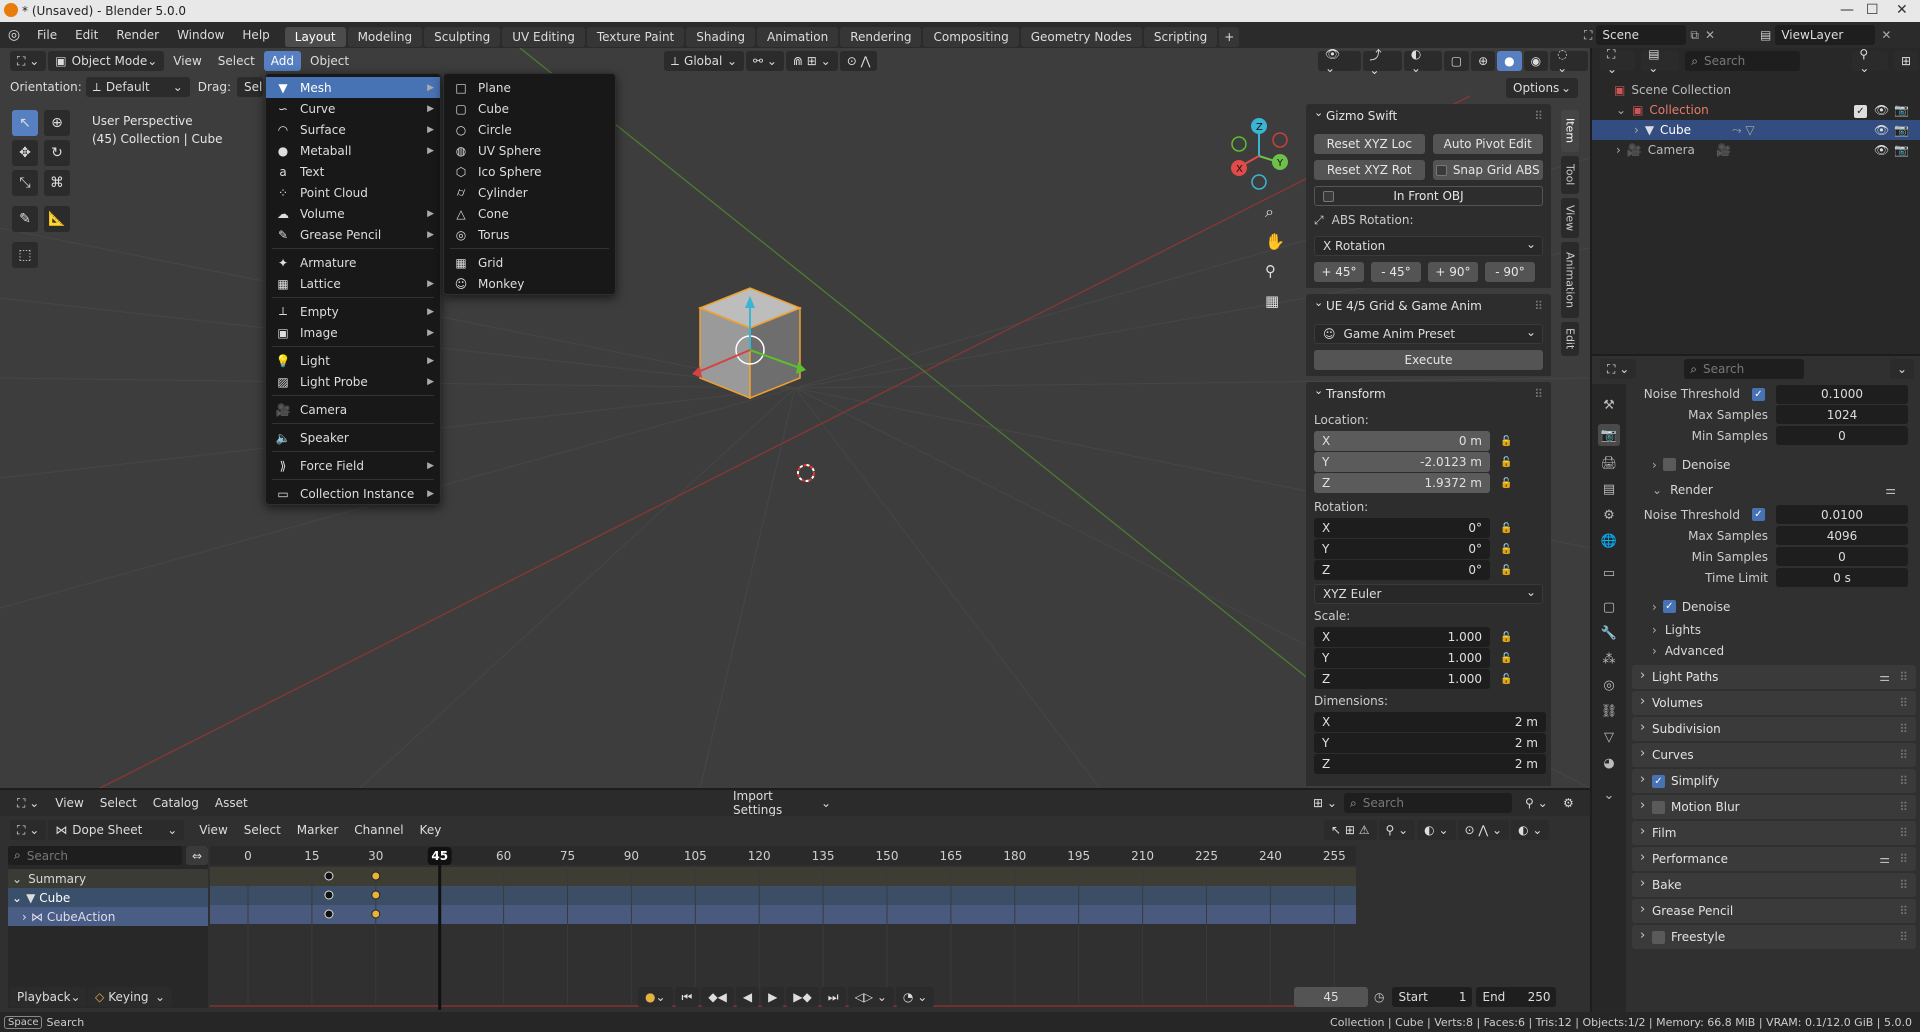 The width and height of the screenshot is (1920, 1032). I want to click on rotate-plus-45-button: + 45°, so click(1339, 272).